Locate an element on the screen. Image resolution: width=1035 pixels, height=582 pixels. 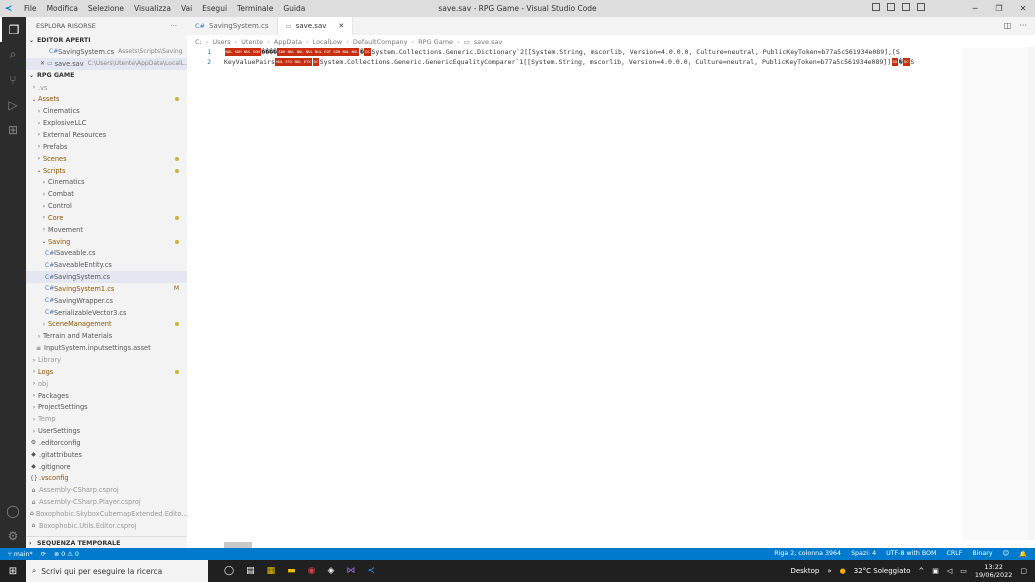
breadcrumb-item: C: is located at coordinates (198, 42).